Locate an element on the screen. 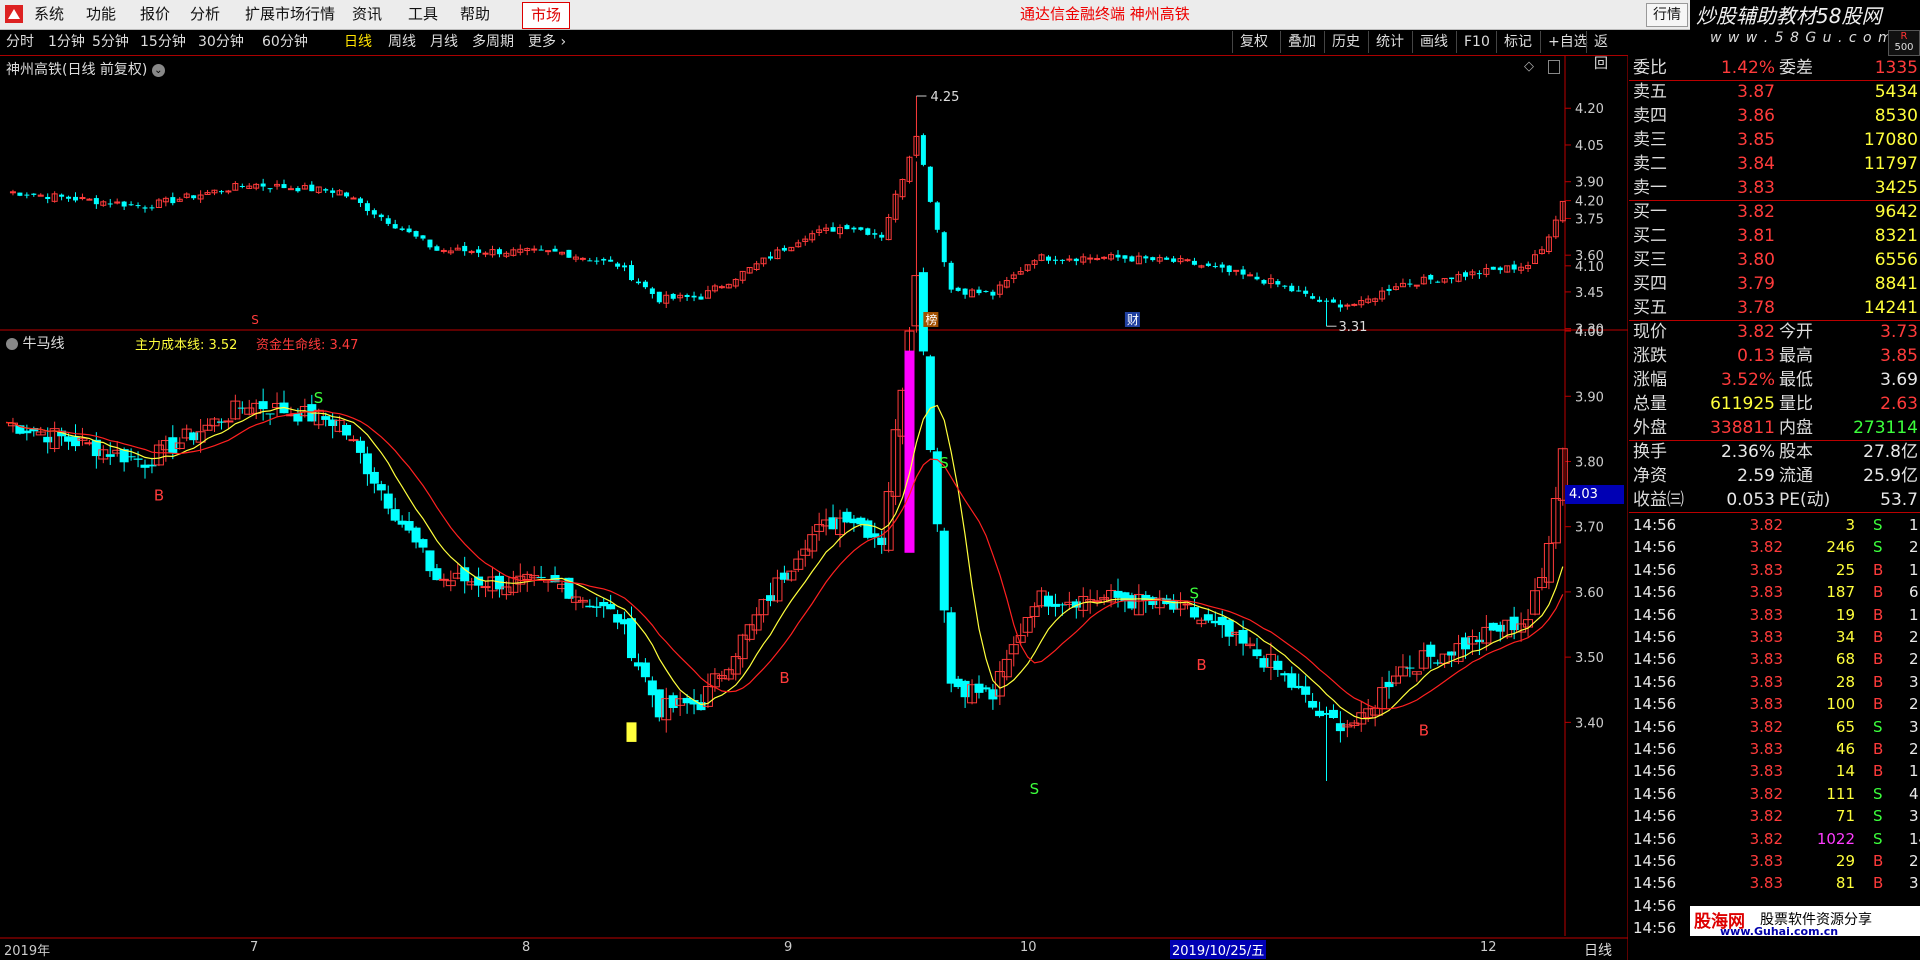  time-label-4: 10 is located at coordinates (1028, 947).